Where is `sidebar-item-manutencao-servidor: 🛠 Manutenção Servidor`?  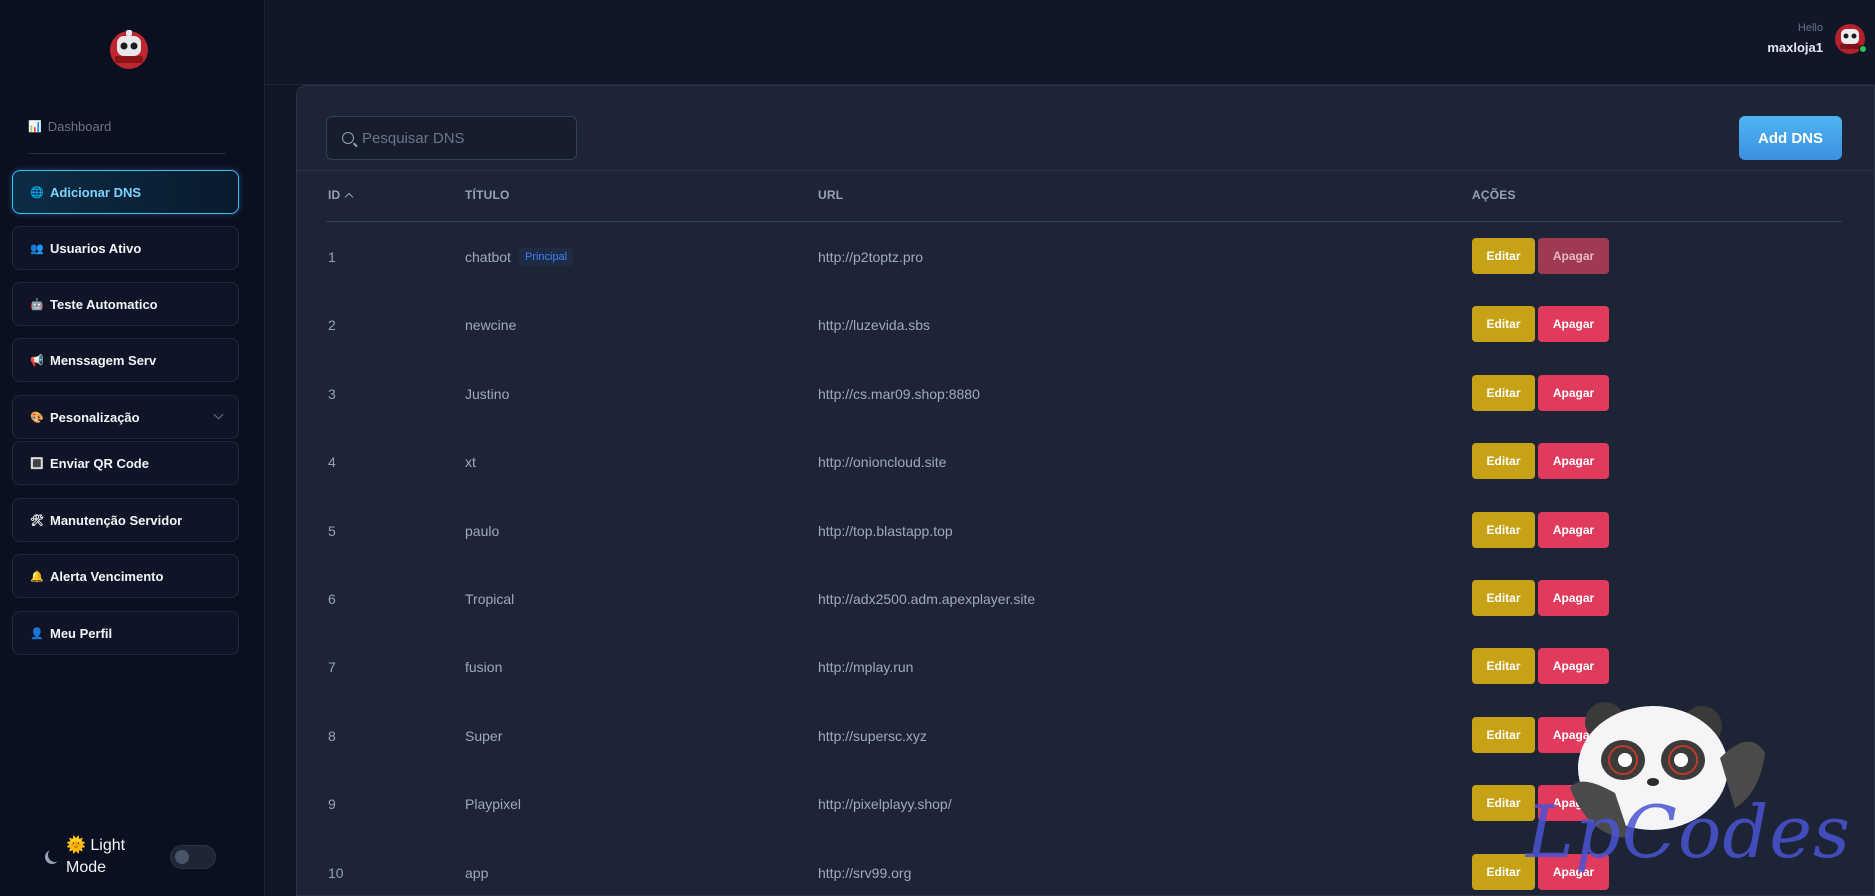 sidebar-item-manutencao-servidor: 🛠 Manutenção Servidor is located at coordinates (125, 520).